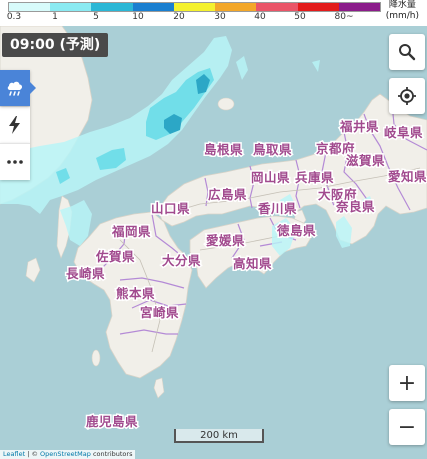 This screenshot has height=459, width=427. I want to click on pref-label: 奈良県, so click(355, 206).